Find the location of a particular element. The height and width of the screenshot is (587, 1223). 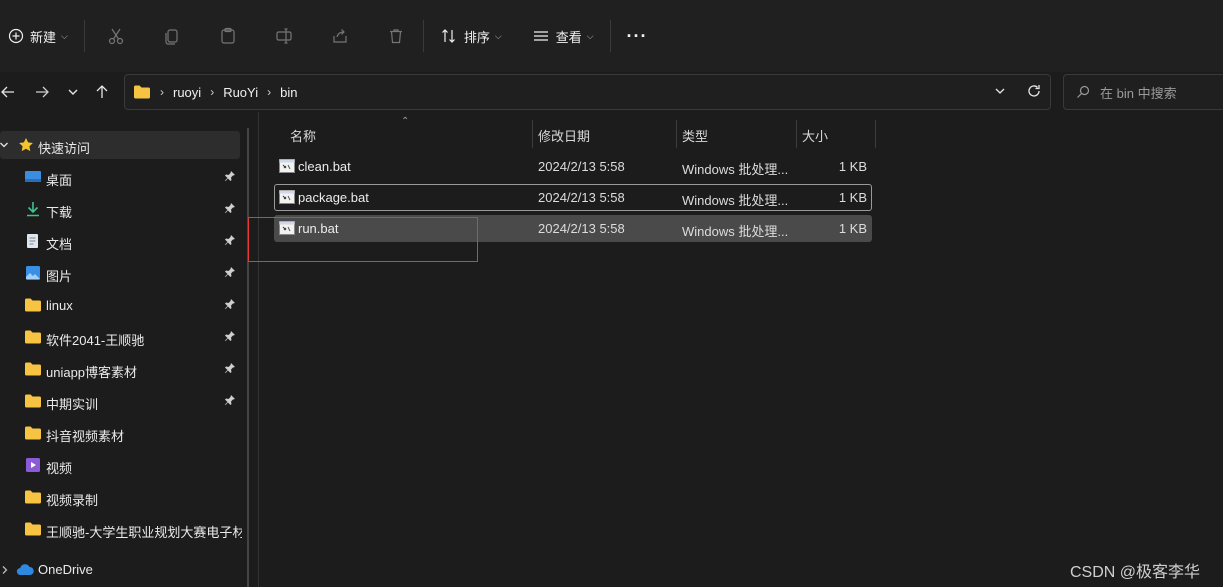

chevron-down-icon: ⌵ is located at coordinates (498, 35).